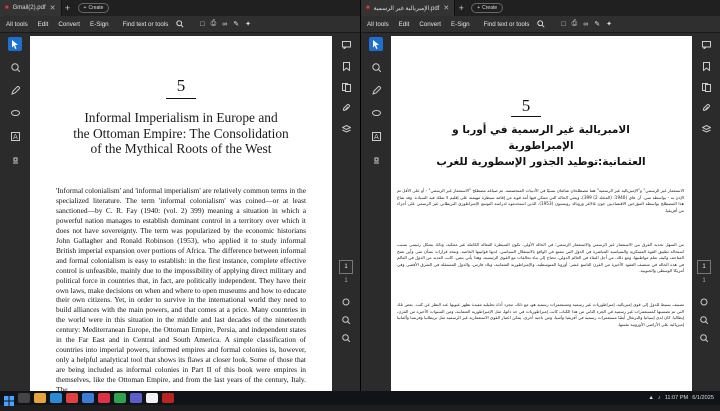 Image resolution: width=720 pixels, height=411 pixels. What do you see at coordinates (168, 398) in the screenshot?
I see `pdf-app-icon` at bounding box center [168, 398].